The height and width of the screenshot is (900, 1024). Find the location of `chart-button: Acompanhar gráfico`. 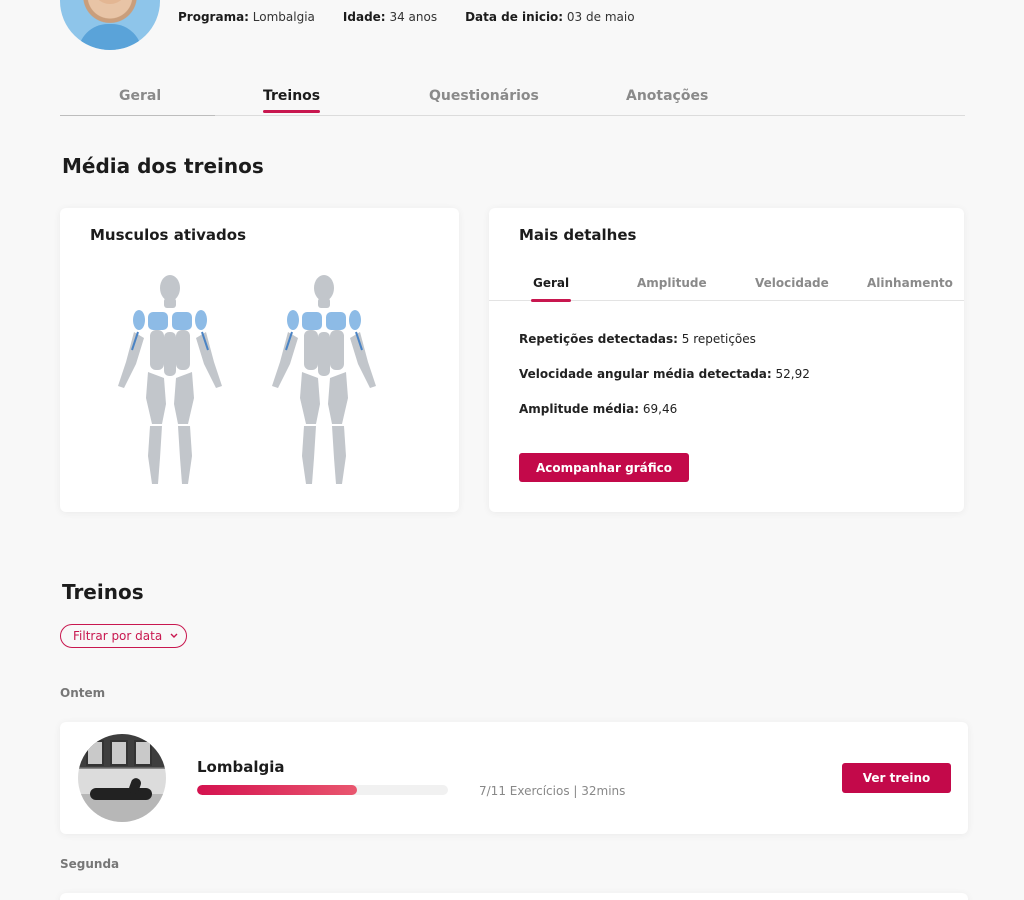

chart-button: Acompanhar gráfico is located at coordinates (604, 467).